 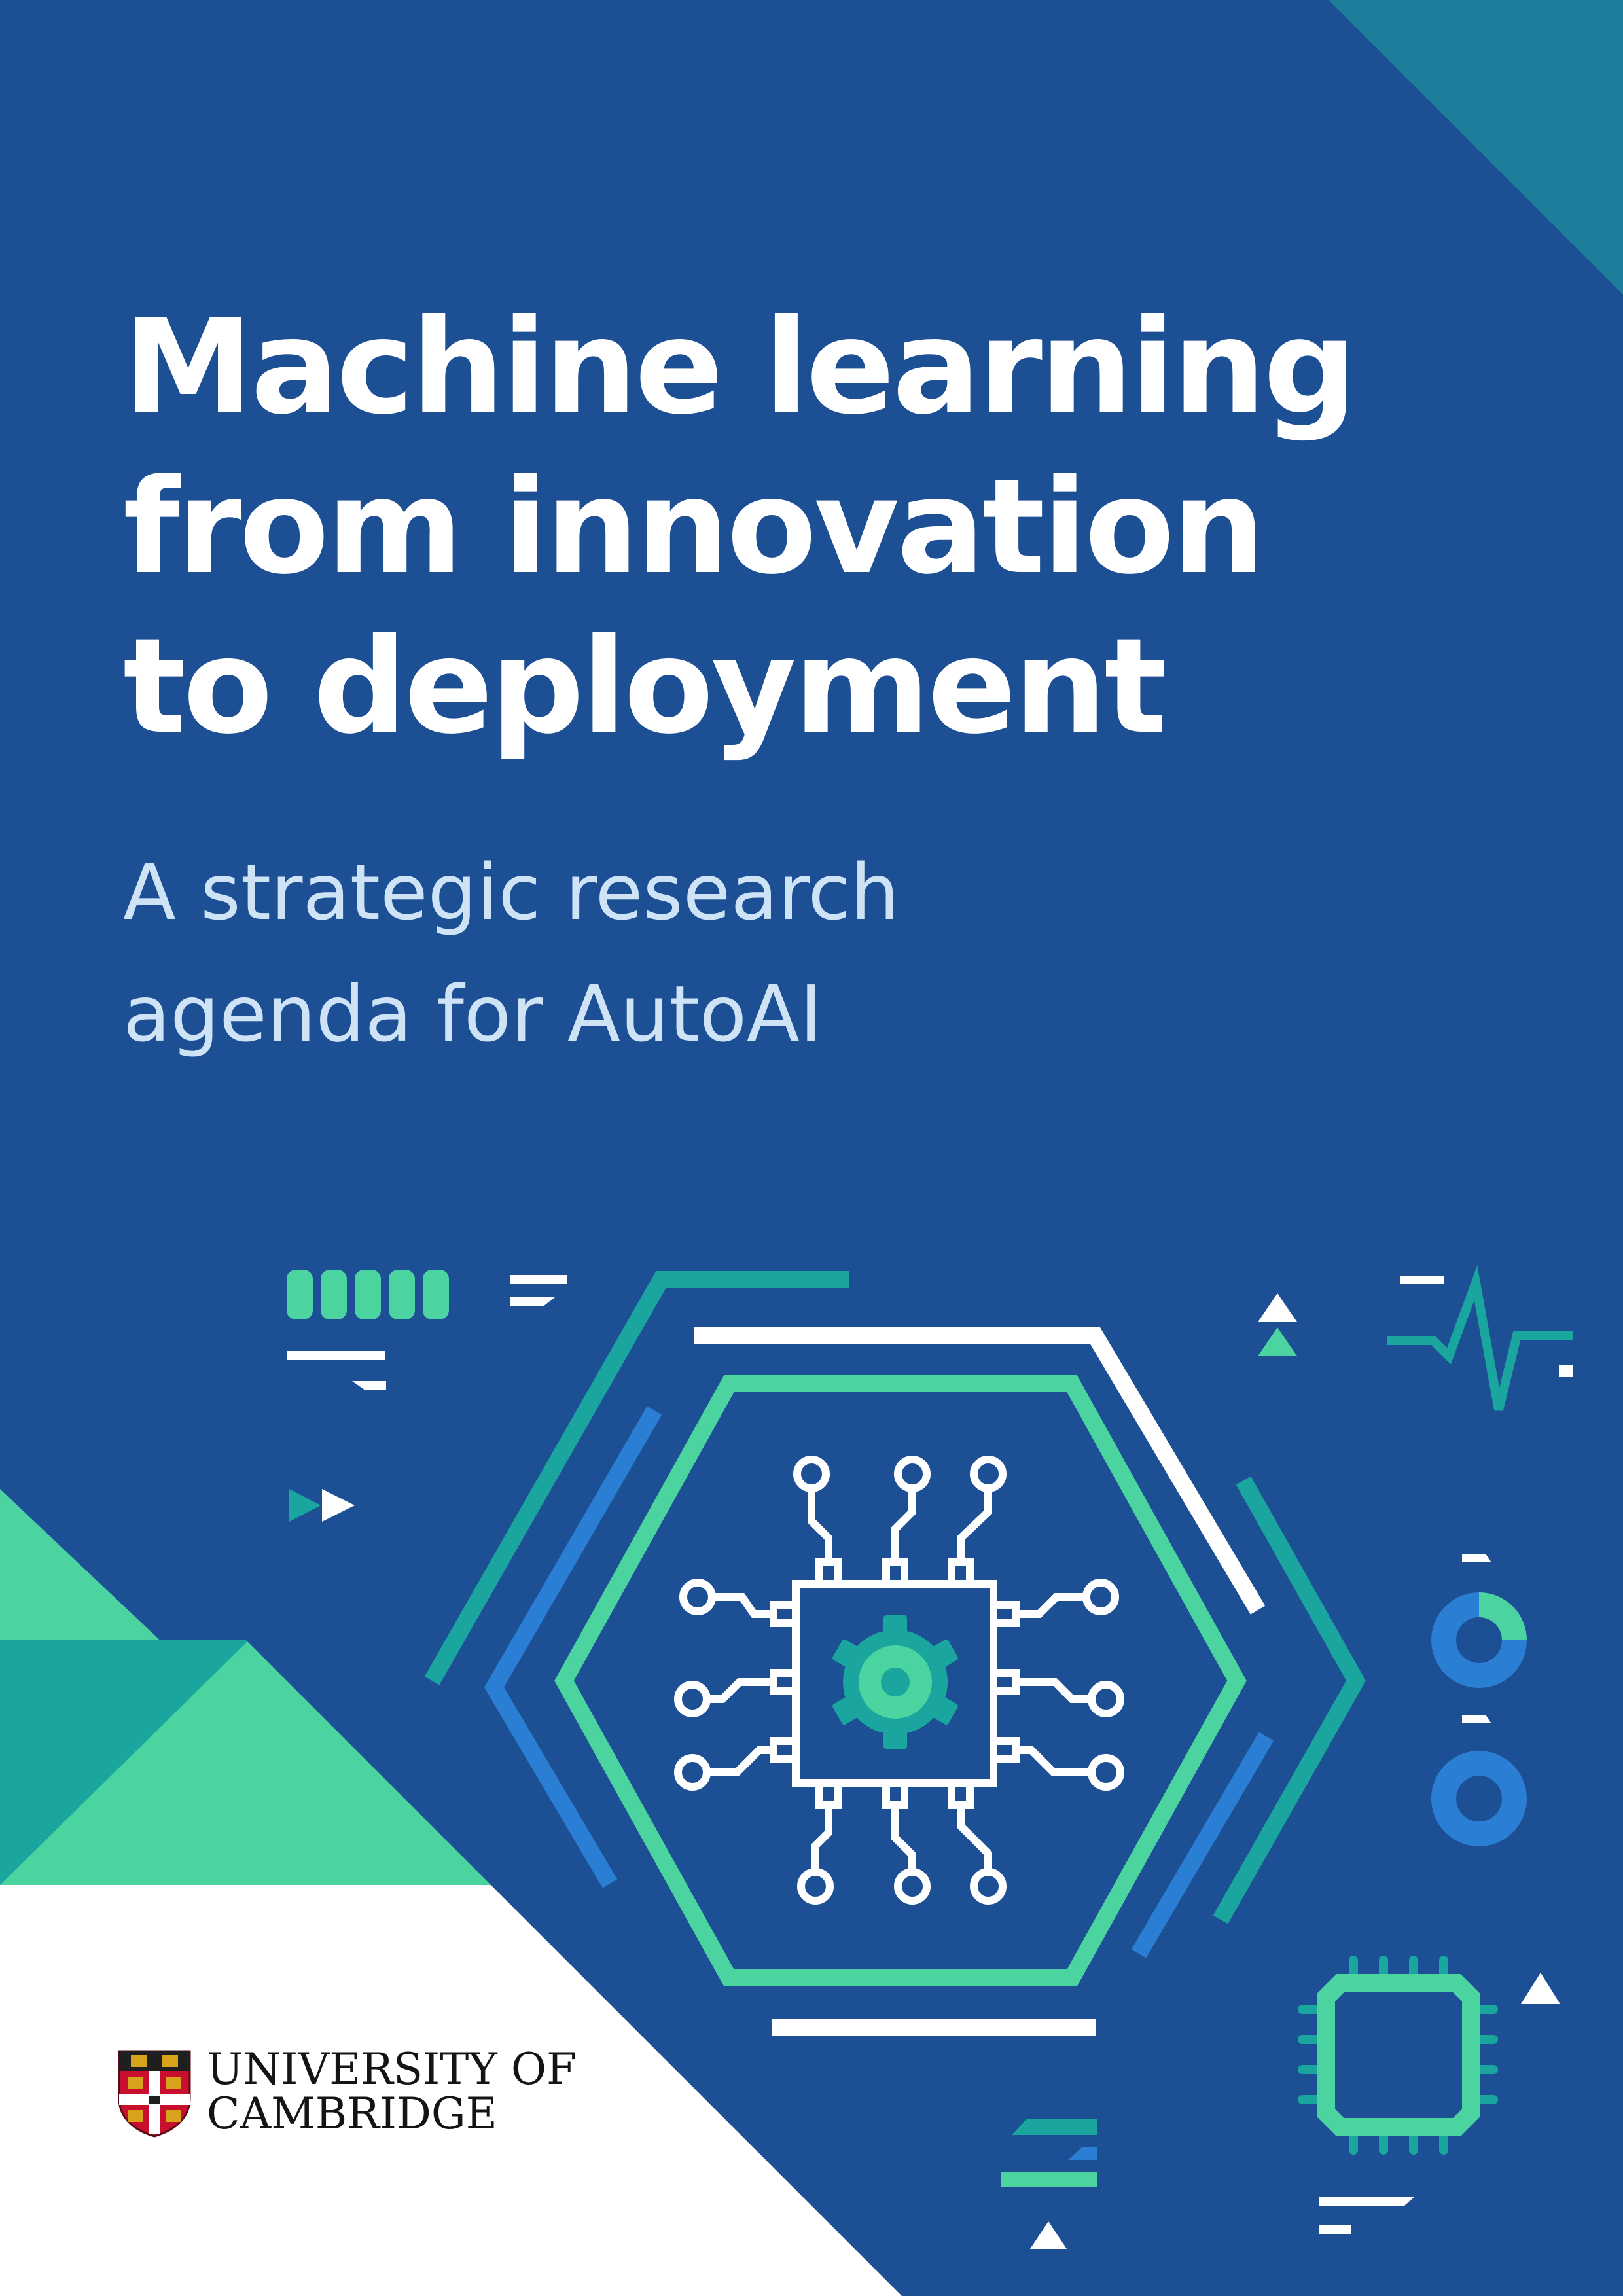 What do you see at coordinates (1480, 1338) in the screenshot?
I see `pulse-line-icon` at bounding box center [1480, 1338].